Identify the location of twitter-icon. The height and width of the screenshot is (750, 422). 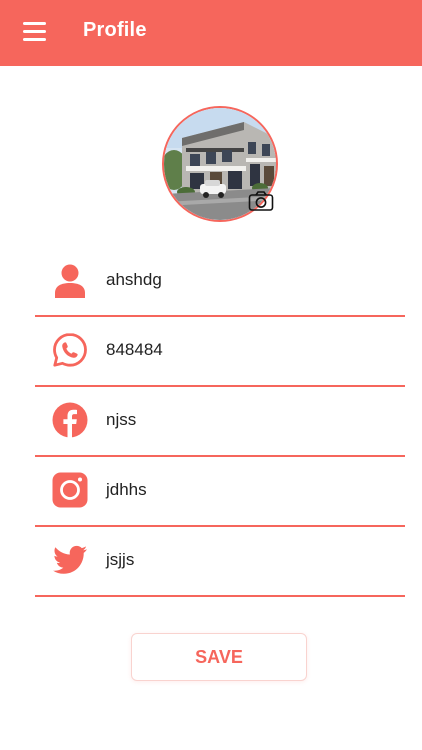
(70, 560).